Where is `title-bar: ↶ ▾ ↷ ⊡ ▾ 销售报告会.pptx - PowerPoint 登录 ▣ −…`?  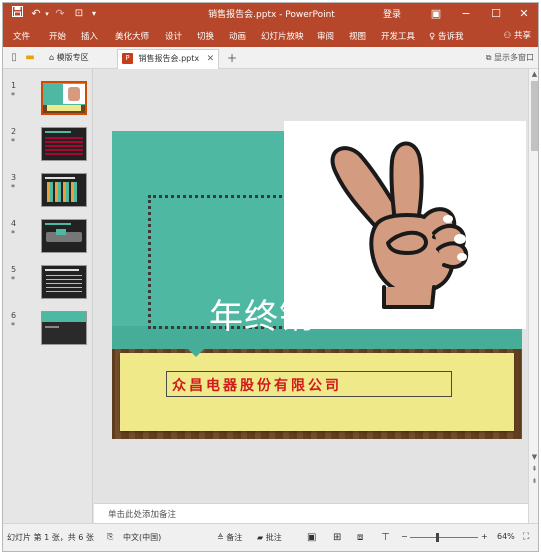
title-bar: ↶ ▾ ↷ ⊡ ▾ 销售报告会.pptx - PowerPoint 登录 ▣ −… is located at coordinates (270, 14).